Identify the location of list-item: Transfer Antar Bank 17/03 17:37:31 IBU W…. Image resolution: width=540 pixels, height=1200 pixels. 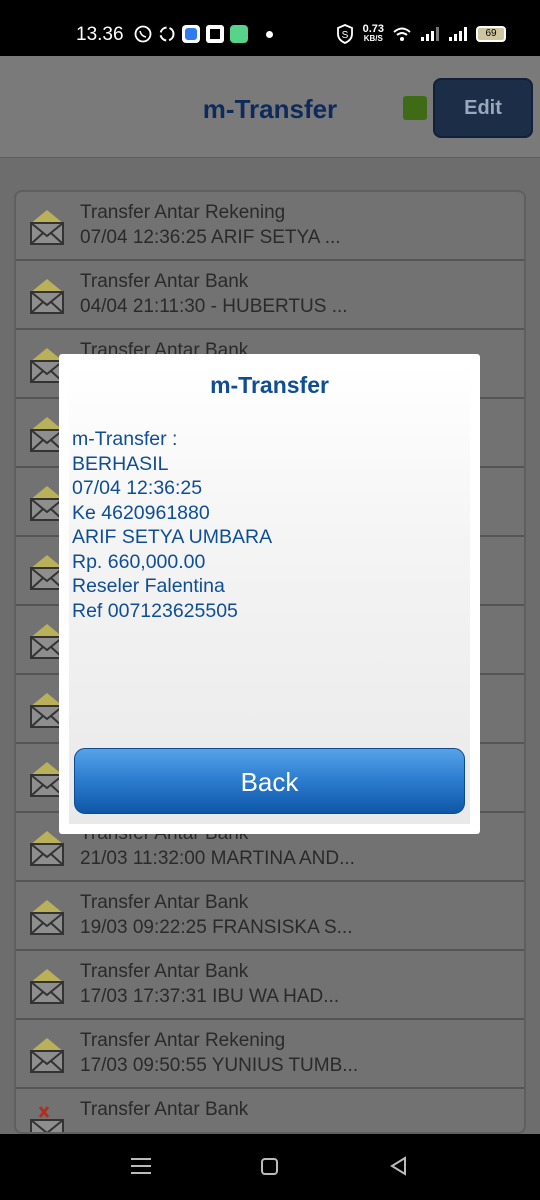
(270, 985).